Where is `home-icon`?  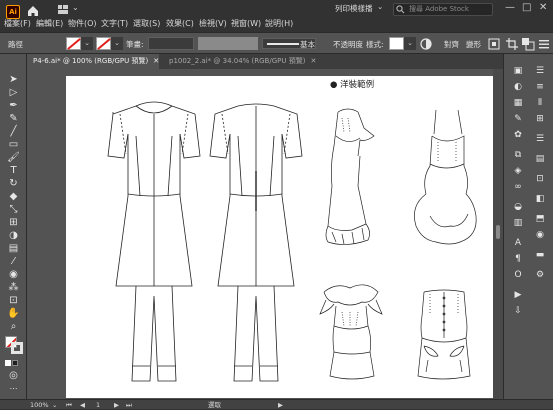 home-icon is located at coordinates (33, 11).